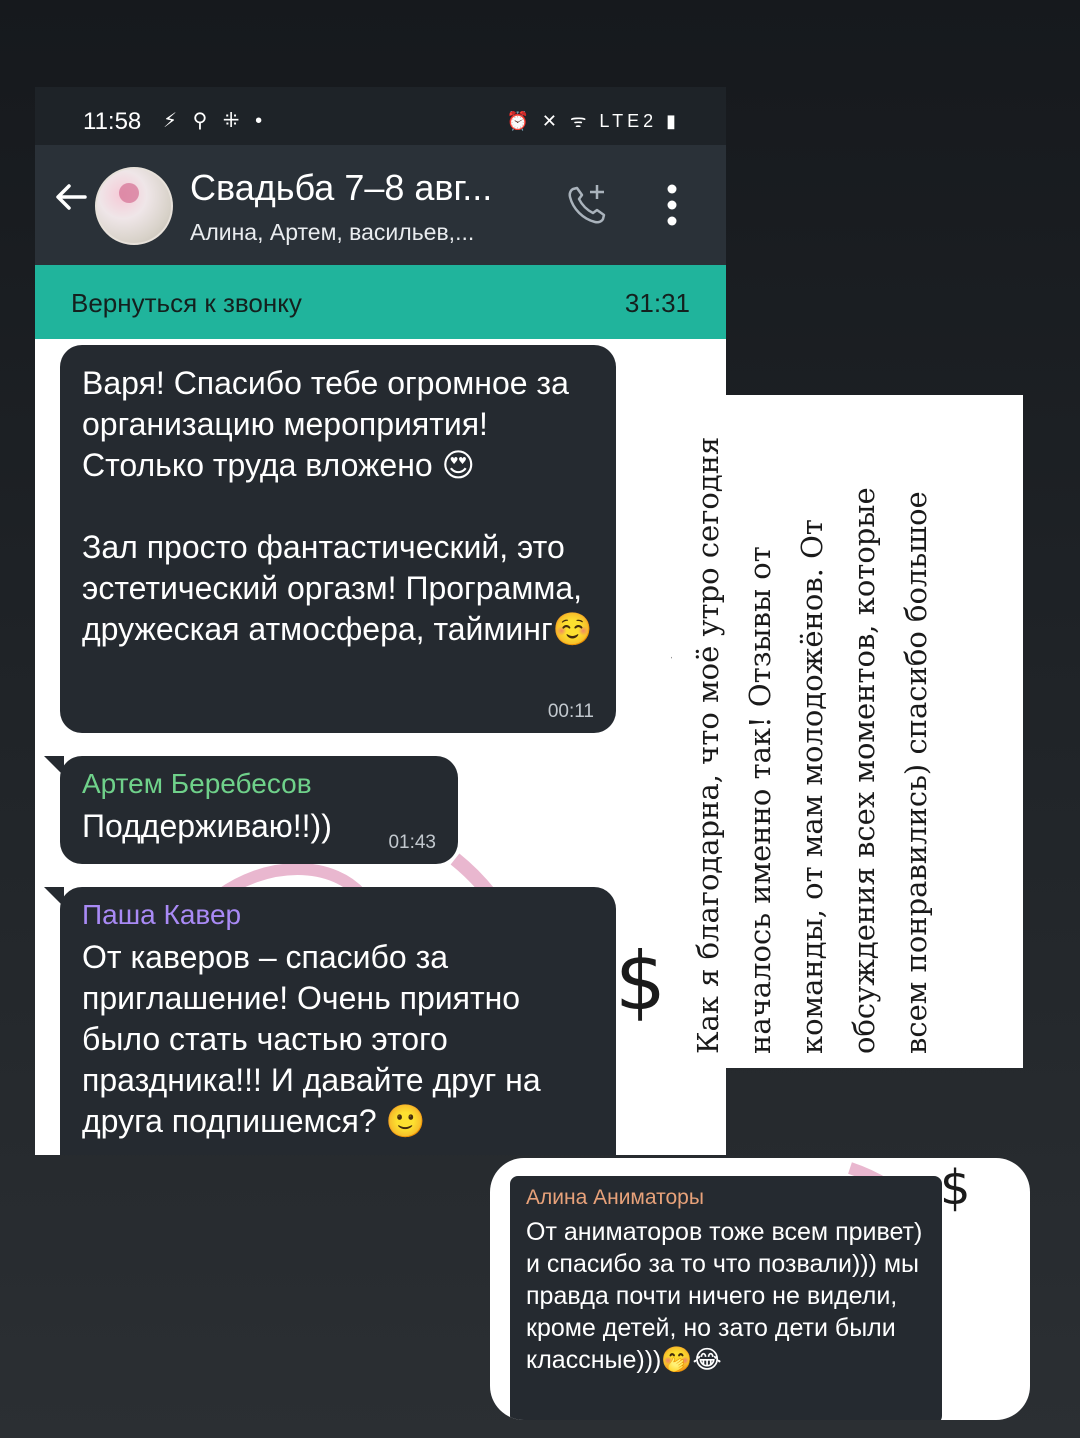  I want to click on call-timer: 31:31, so click(657, 303).